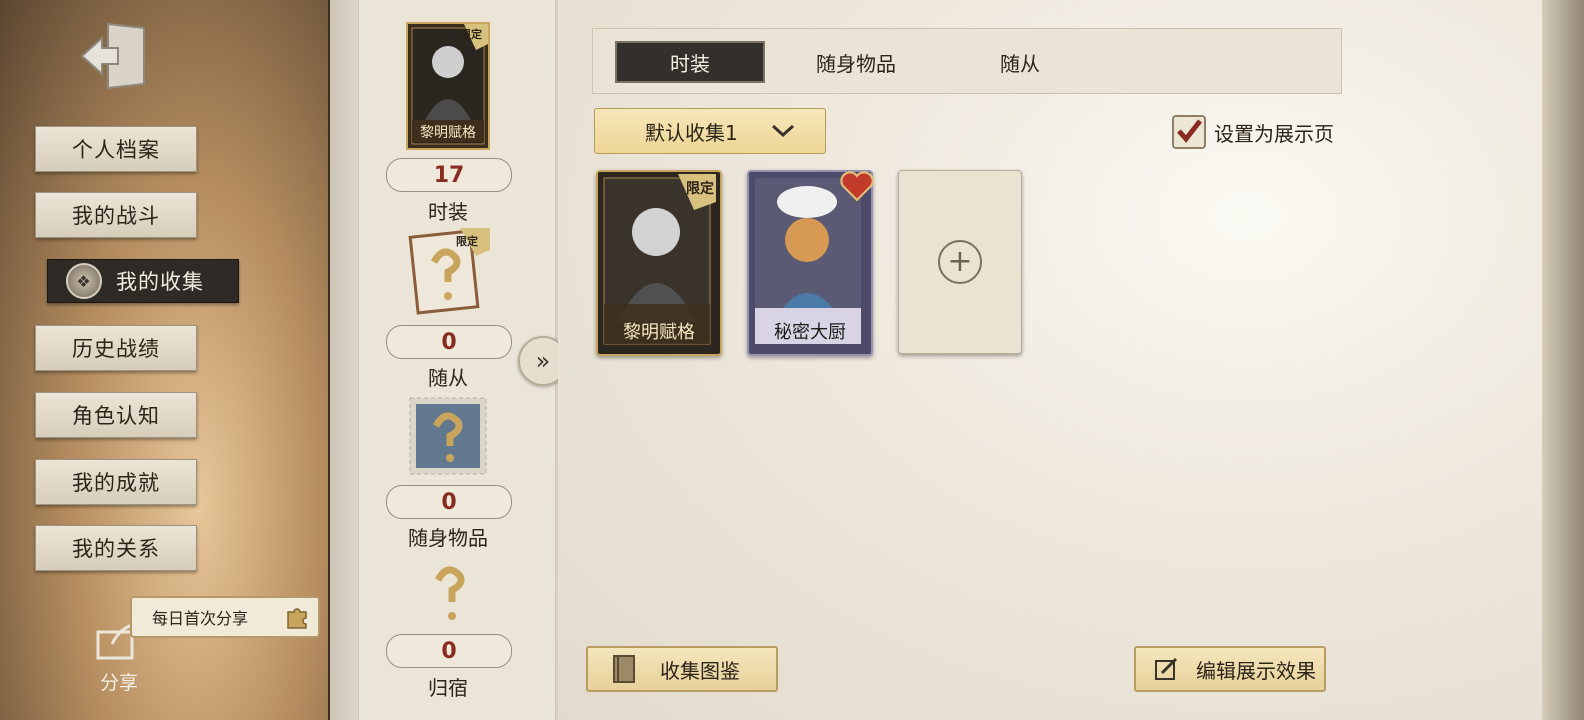 This screenshot has height=720, width=1584. I want to click on outfit-count: 17, so click(449, 175).